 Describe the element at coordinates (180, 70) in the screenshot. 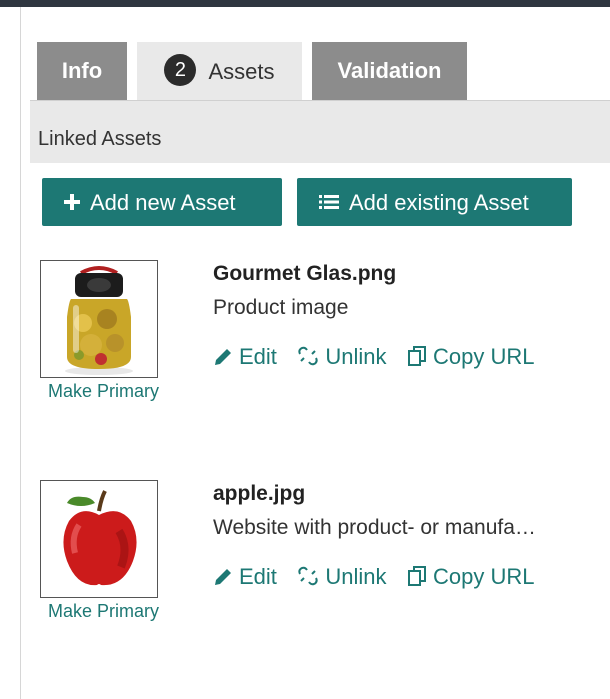

I see `assets-count-badge: 2` at that location.